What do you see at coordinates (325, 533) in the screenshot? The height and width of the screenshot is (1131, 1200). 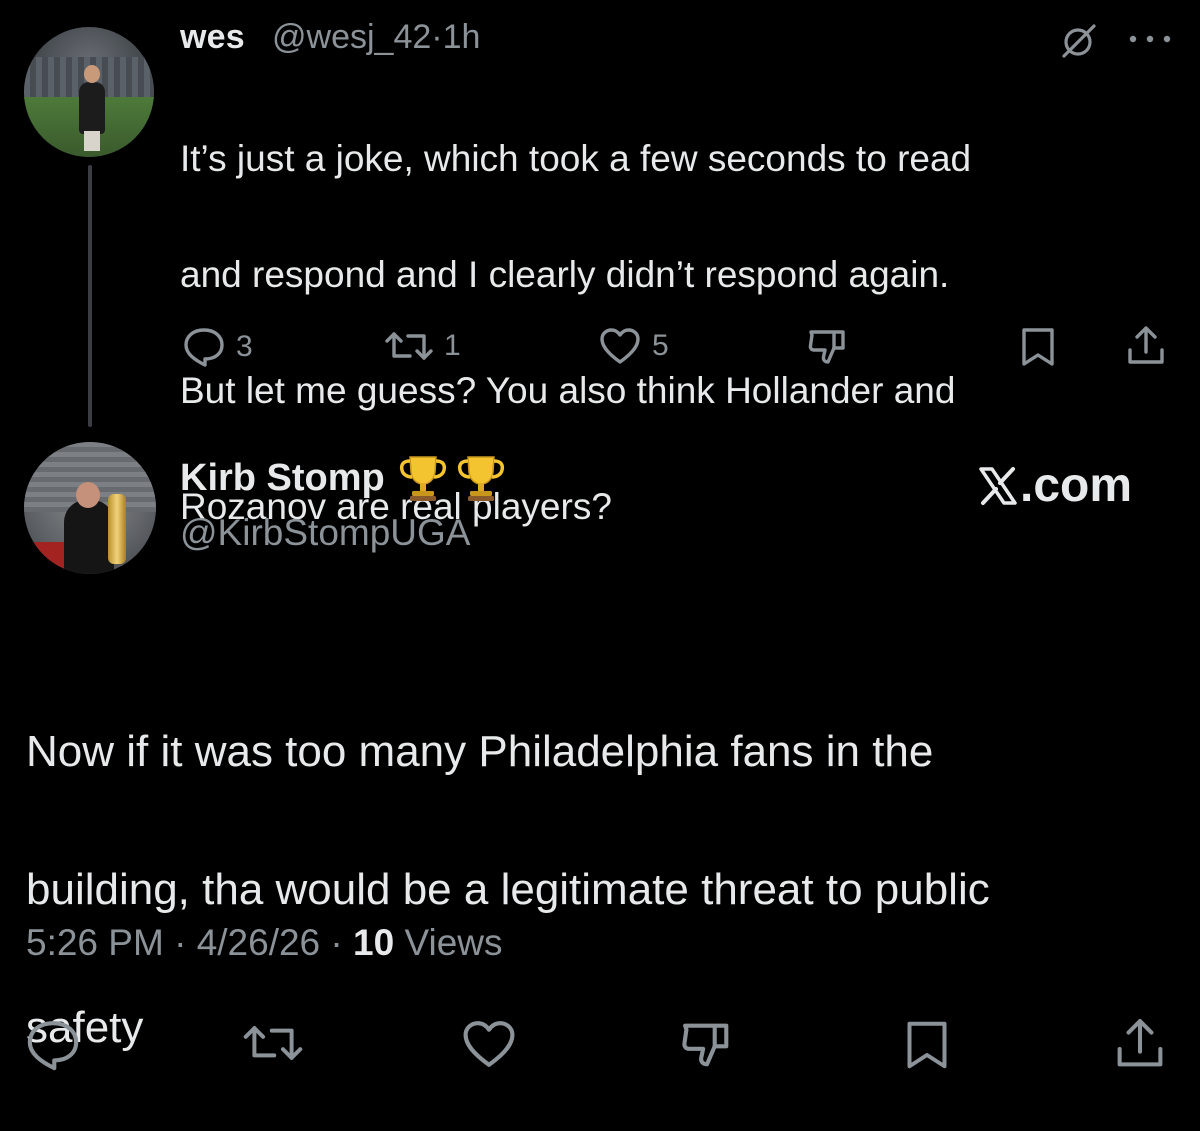 I see `main-handle: @KirbStompUGA` at bounding box center [325, 533].